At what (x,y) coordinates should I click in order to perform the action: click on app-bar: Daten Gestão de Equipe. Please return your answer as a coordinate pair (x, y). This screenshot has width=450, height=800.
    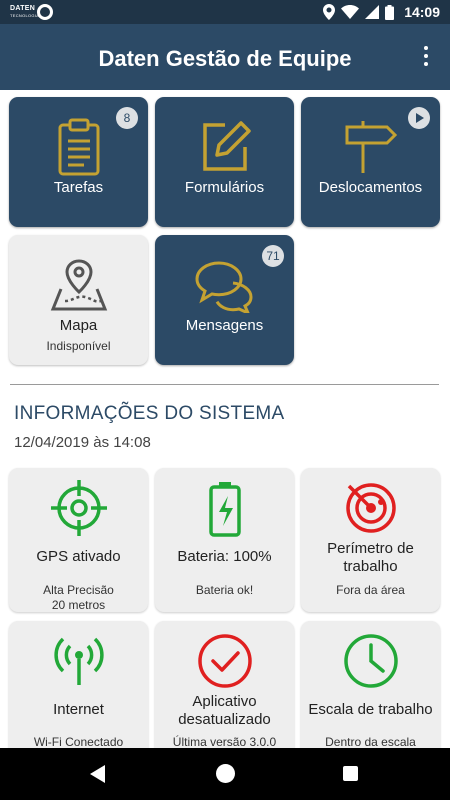
    Looking at the image, I should click on (225, 57).